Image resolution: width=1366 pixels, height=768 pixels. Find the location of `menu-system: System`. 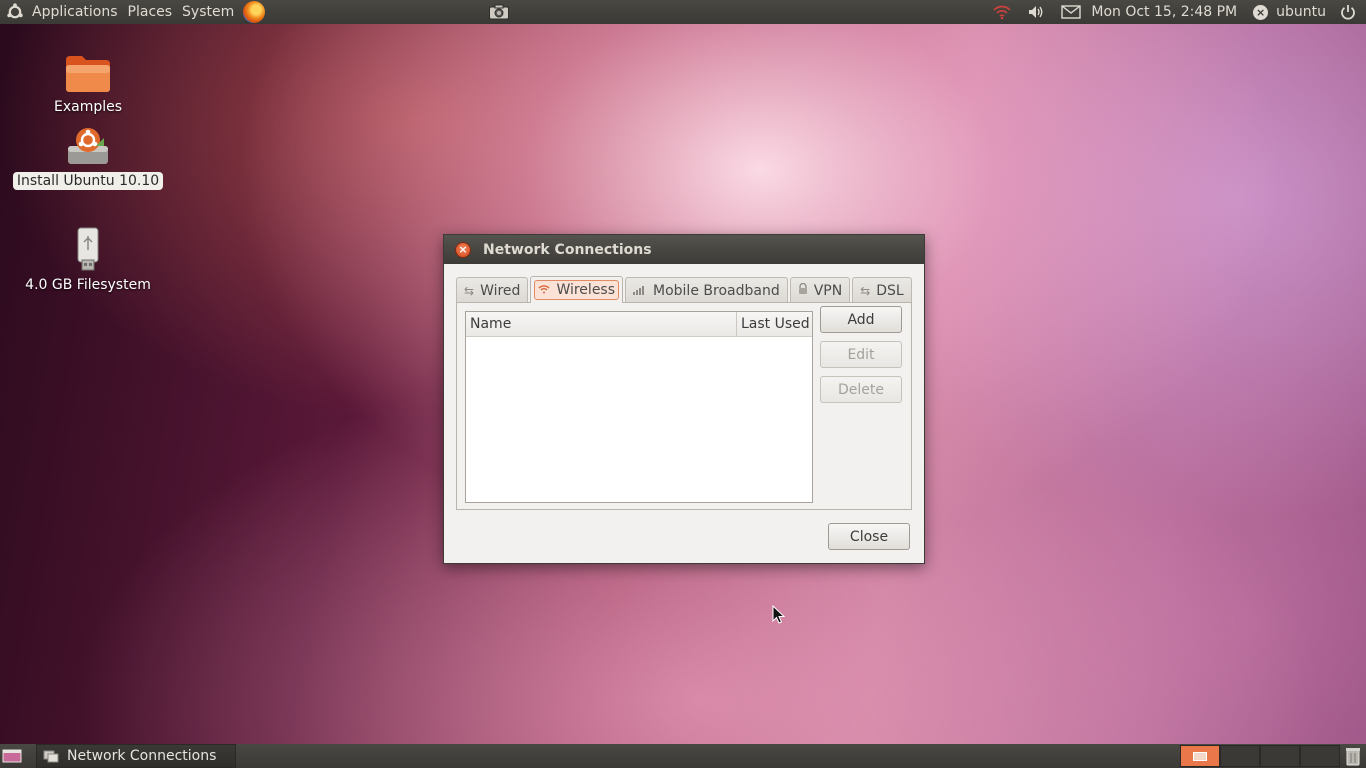

menu-system: System is located at coordinates (208, 12).